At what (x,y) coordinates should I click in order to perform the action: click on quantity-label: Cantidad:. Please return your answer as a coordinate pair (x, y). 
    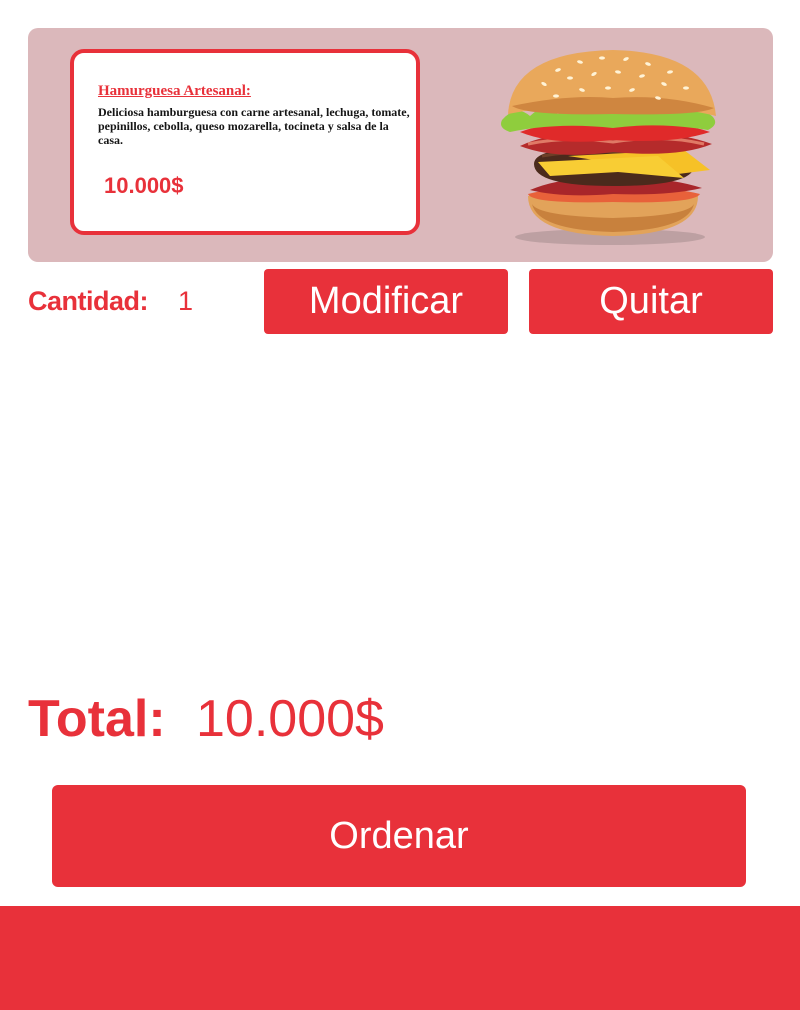
    Looking at the image, I should click on (88, 301).